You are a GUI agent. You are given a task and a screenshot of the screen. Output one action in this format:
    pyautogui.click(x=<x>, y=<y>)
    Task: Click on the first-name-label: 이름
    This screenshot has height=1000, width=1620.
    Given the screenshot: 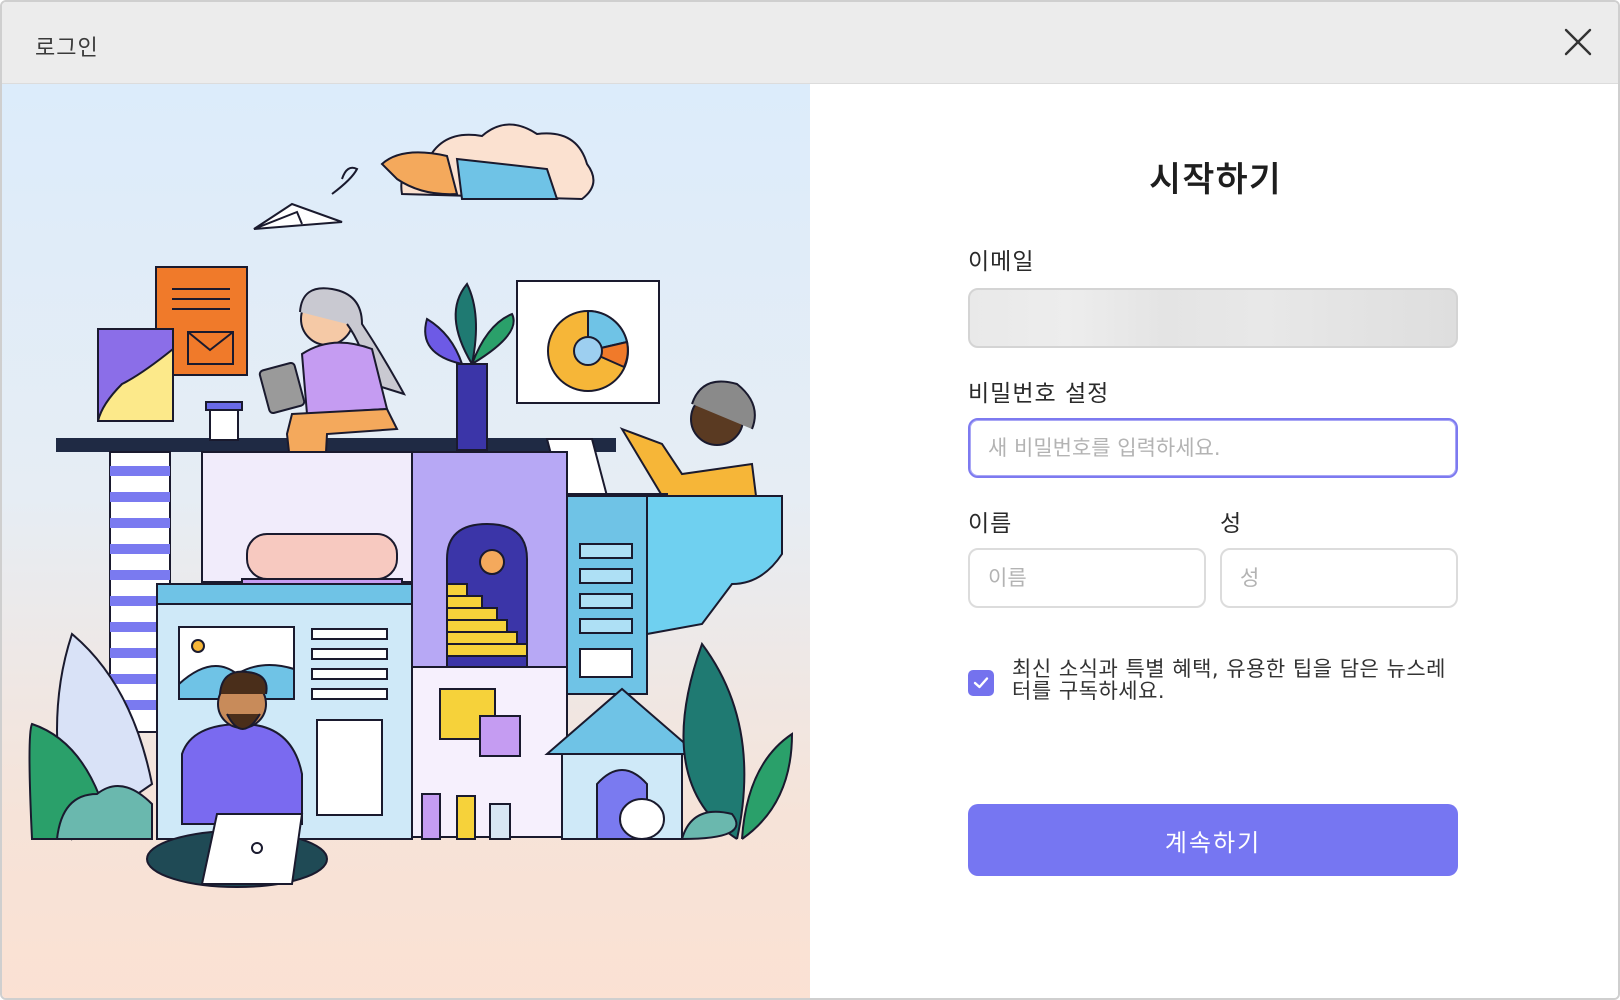 What is the action you would take?
    pyautogui.click(x=990, y=524)
    